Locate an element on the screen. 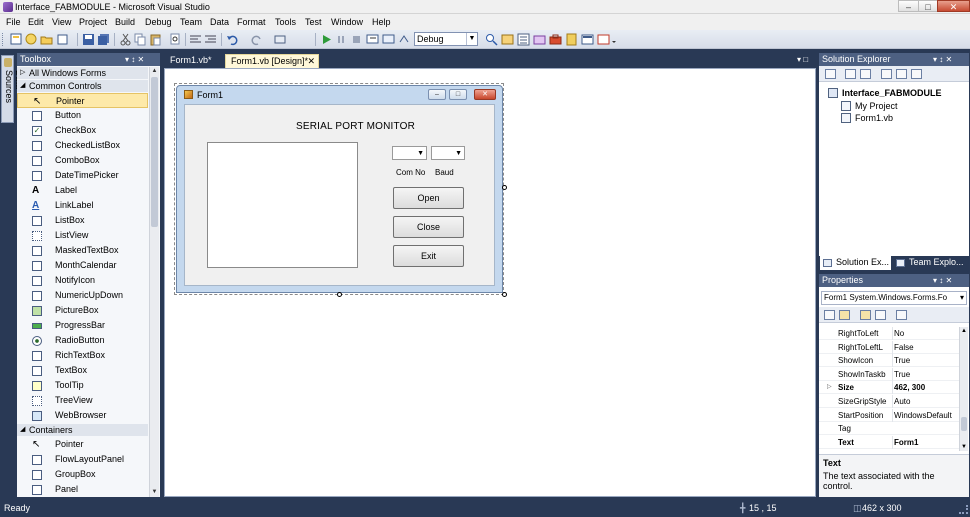  toolbox-window-icon is located at coordinates (555, 39).